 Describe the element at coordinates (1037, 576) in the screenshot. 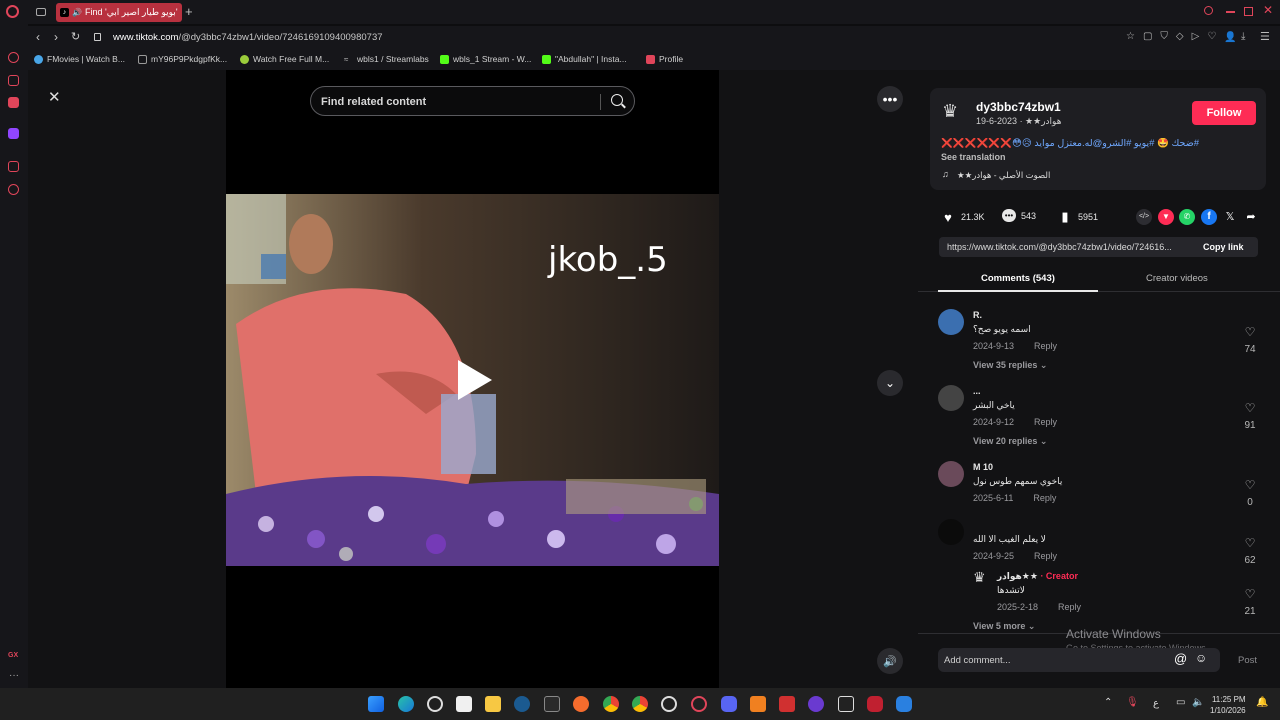

I see `creator-name: هوادر★★ · Creator` at that location.